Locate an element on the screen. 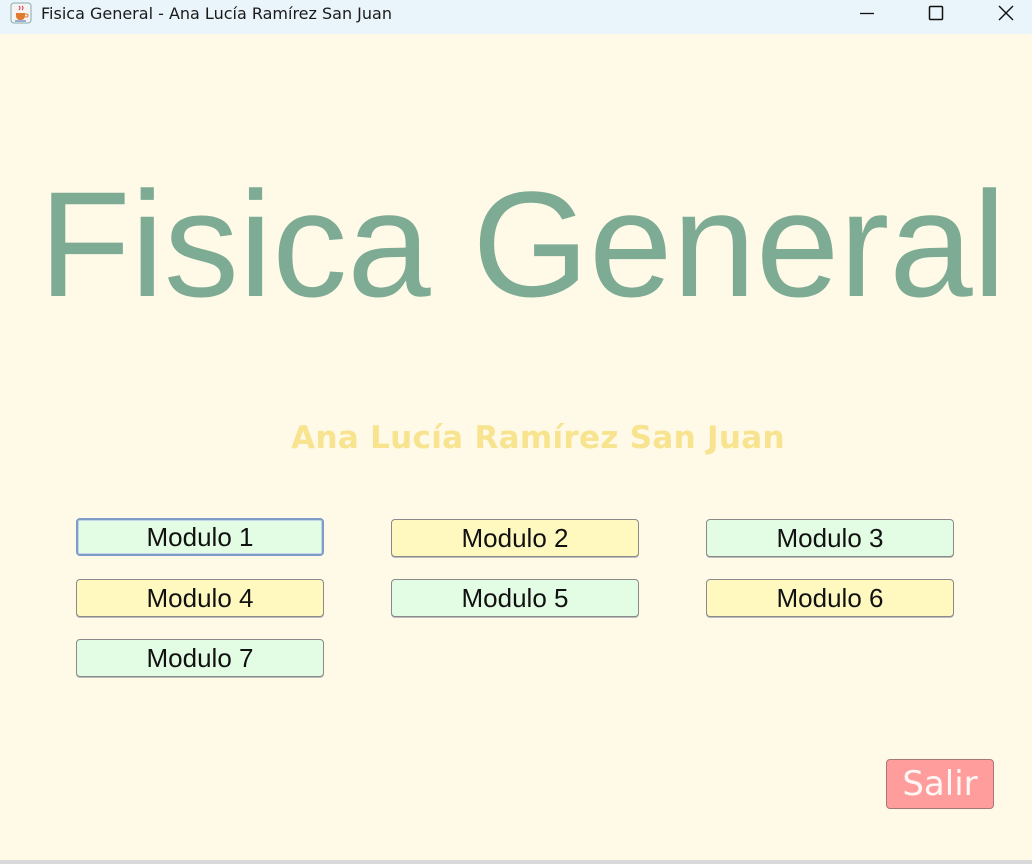  close-icon is located at coordinates (1006, 13).